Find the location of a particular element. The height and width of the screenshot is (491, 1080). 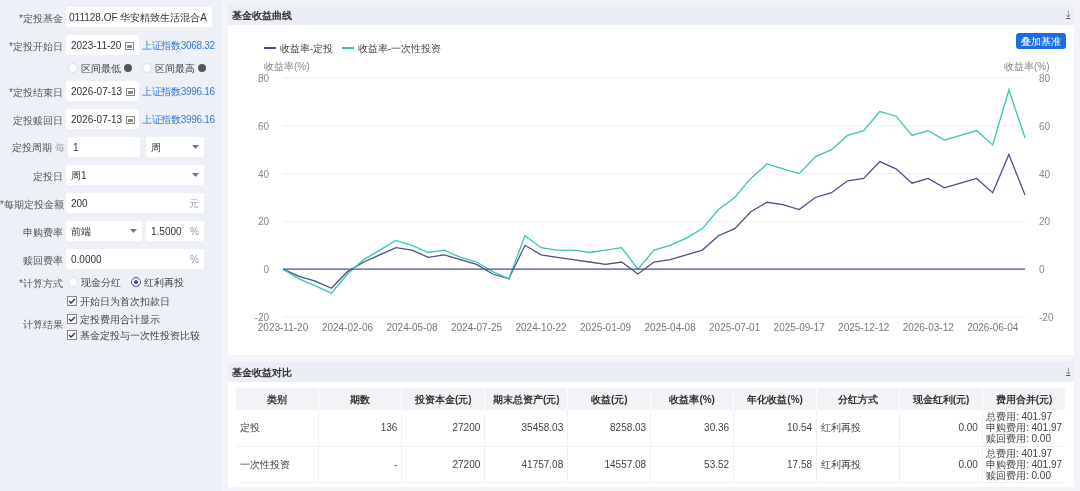

column-header: 收益率(%) is located at coordinates (692, 399).